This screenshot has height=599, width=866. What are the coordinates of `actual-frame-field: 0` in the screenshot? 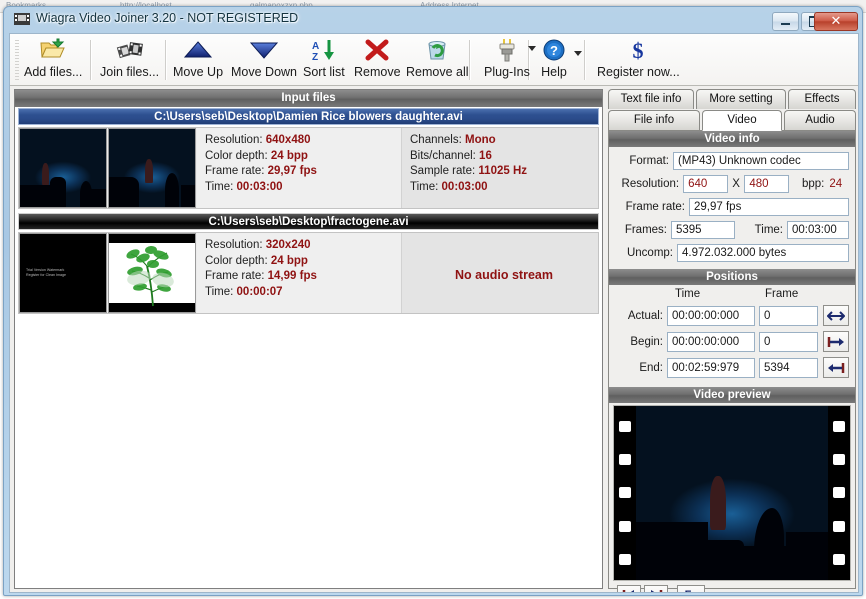 It's located at (788, 315).